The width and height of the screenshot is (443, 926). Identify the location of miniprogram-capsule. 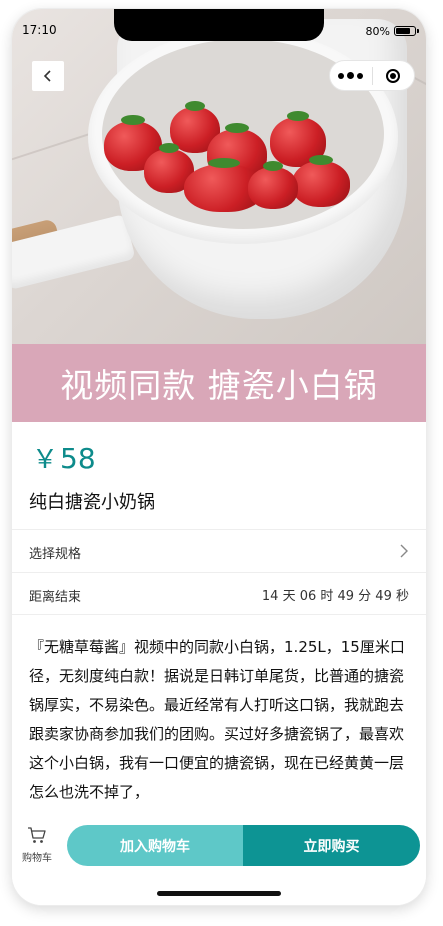
(372, 75).